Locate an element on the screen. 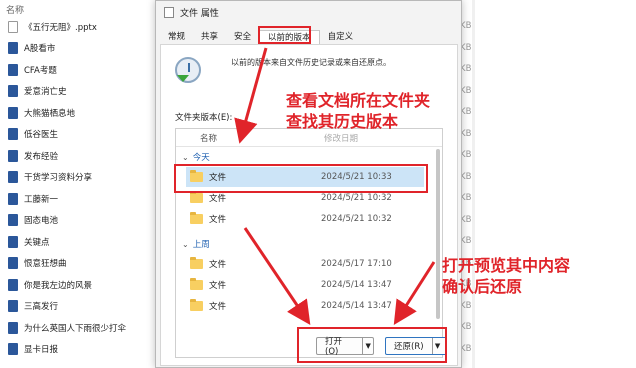 This screenshot has height=368, width=636. explorer-file-name: 显卡日报 is located at coordinates (41, 350).